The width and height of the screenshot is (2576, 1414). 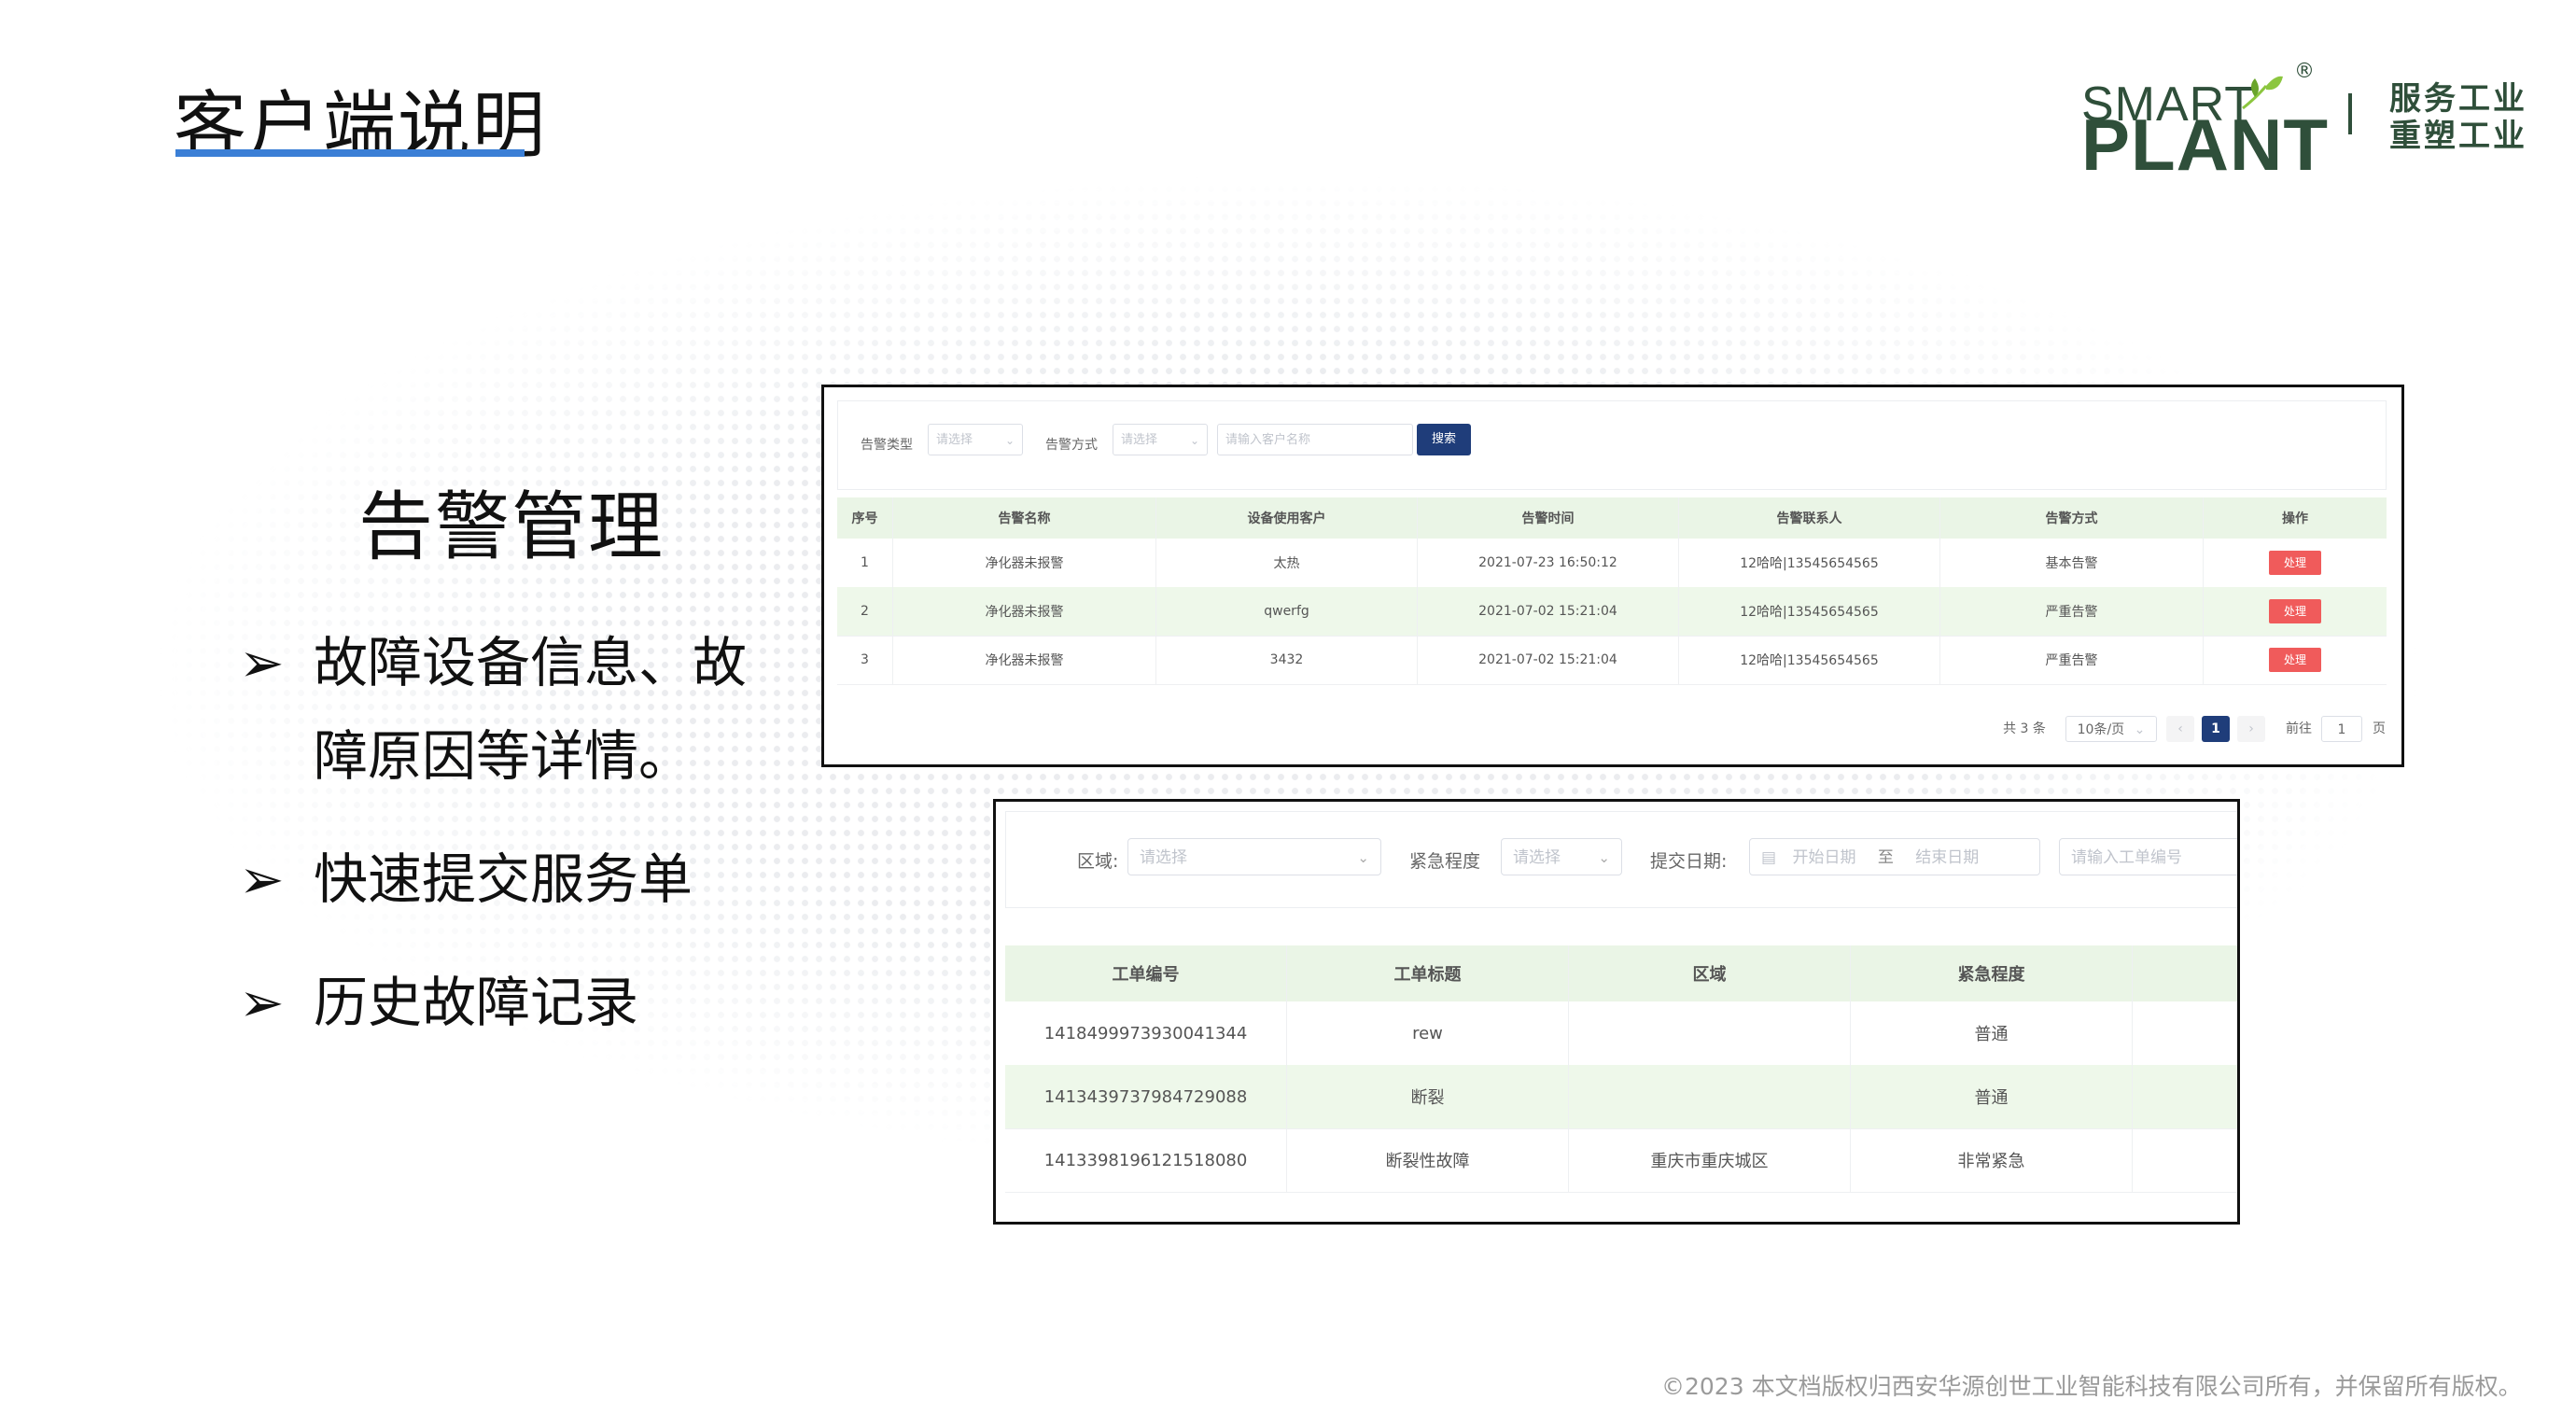 What do you see at coordinates (2148, 856) in the screenshot?
I see `order-number-input: 请输入工单编号` at bounding box center [2148, 856].